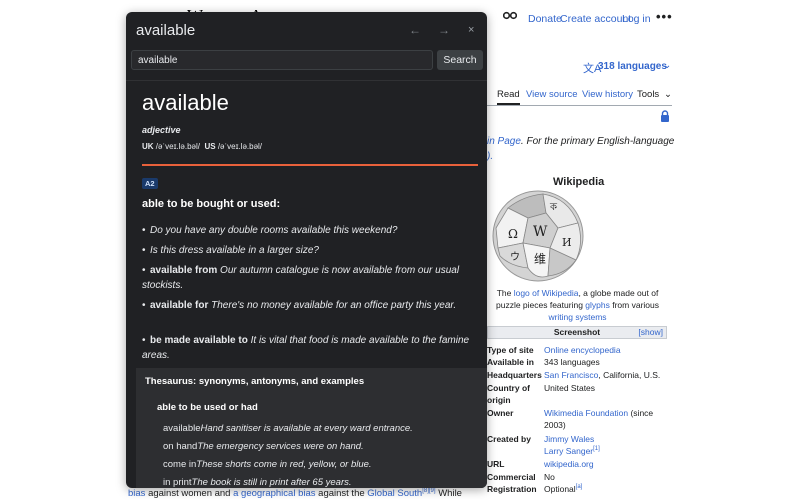 Image resolution: width=800 pixels, height=500 pixels. Describe the element at coordinates (514, 375) in the screenshot. I see `infobox-key: Headquarters` at that location.